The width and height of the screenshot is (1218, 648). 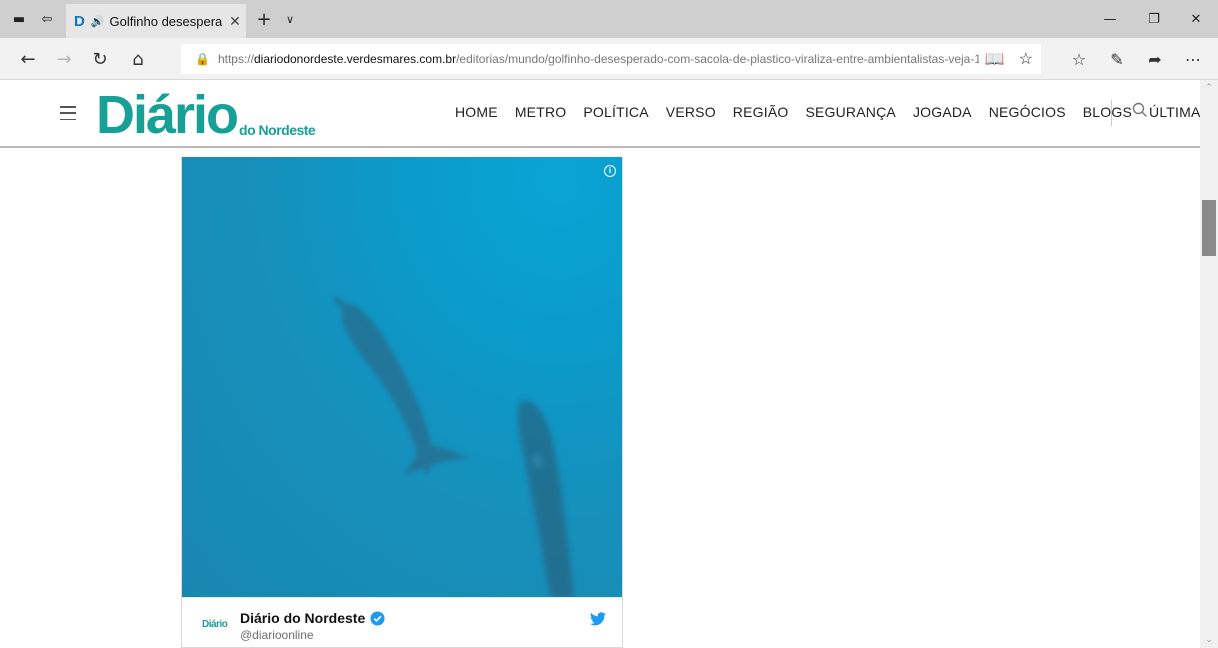 What do you see at coordinates (761, 112) in the screenshot?
I see `nav-regiao: REGIÃO` at bounding box center [761, 112].